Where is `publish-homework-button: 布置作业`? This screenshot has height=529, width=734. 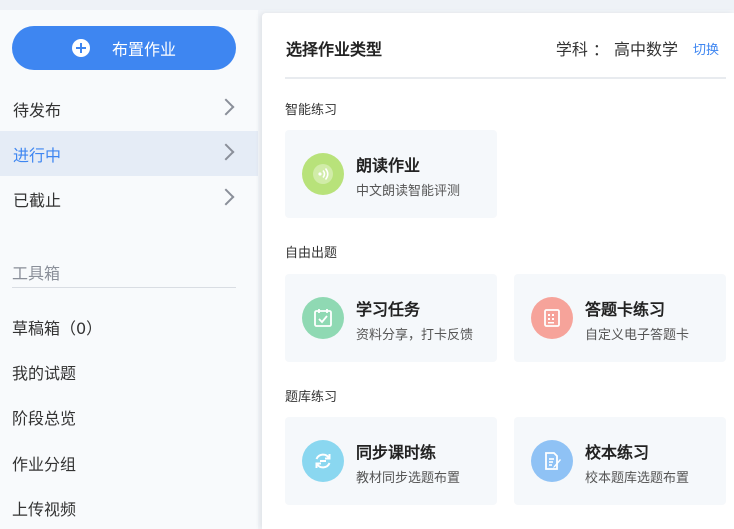
publish-homework-button: 布置作业 is located at coordinates (124, 48).